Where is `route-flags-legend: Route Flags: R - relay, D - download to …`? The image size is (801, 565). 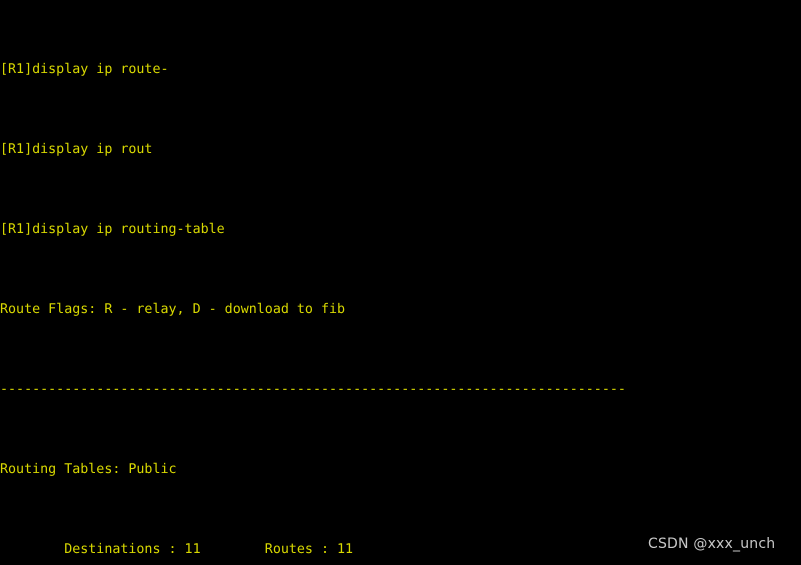 route-flags-legend: Route Flags: R - relay, D - download to … is located at coordinates (173, 309).